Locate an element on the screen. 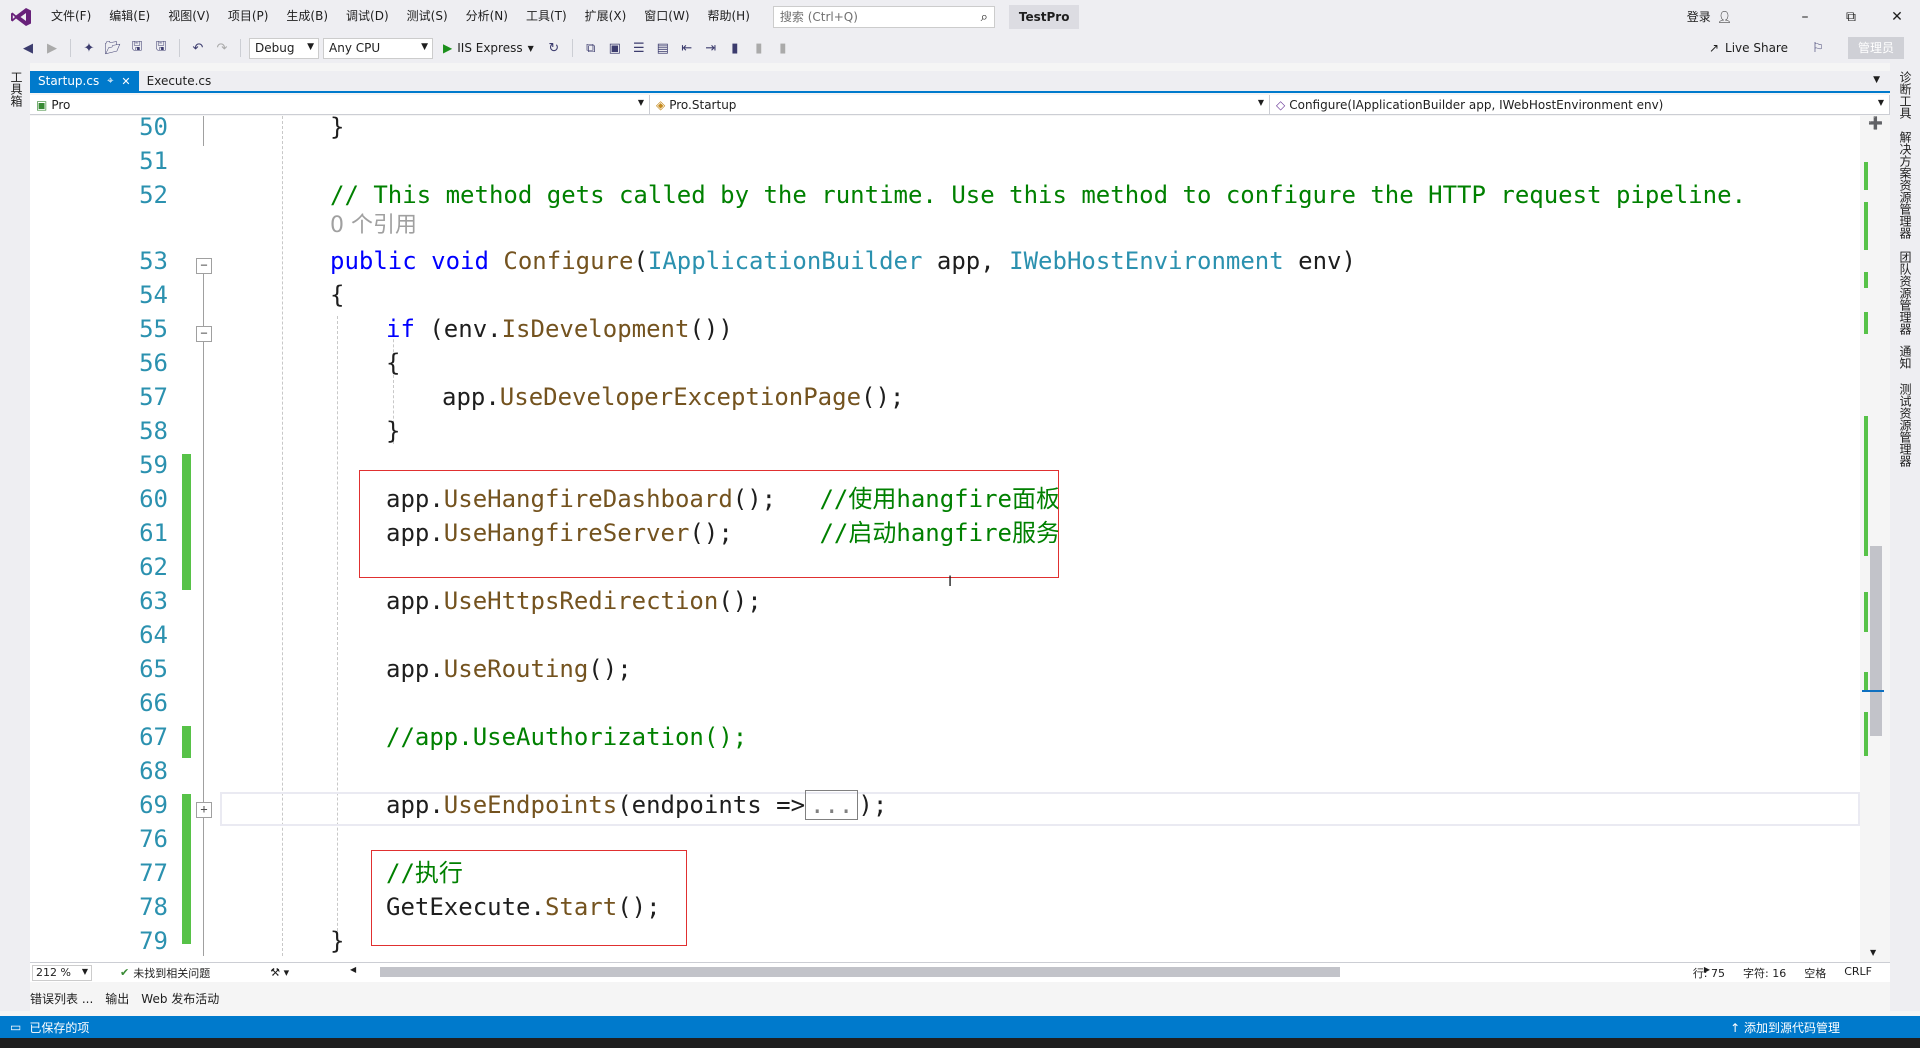 This screenshot has height=1048, width=1920. menu-edit: 编辑(E) is located at coordinates (129, 16).